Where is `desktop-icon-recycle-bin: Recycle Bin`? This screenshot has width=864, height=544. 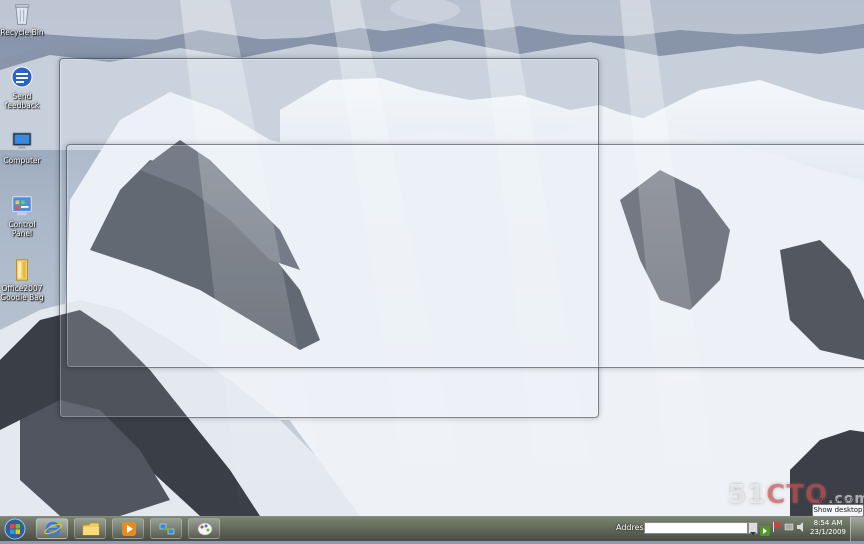 desktop-icon-recycle-bin: Recycle Bin is located at coordinates (22, 19).